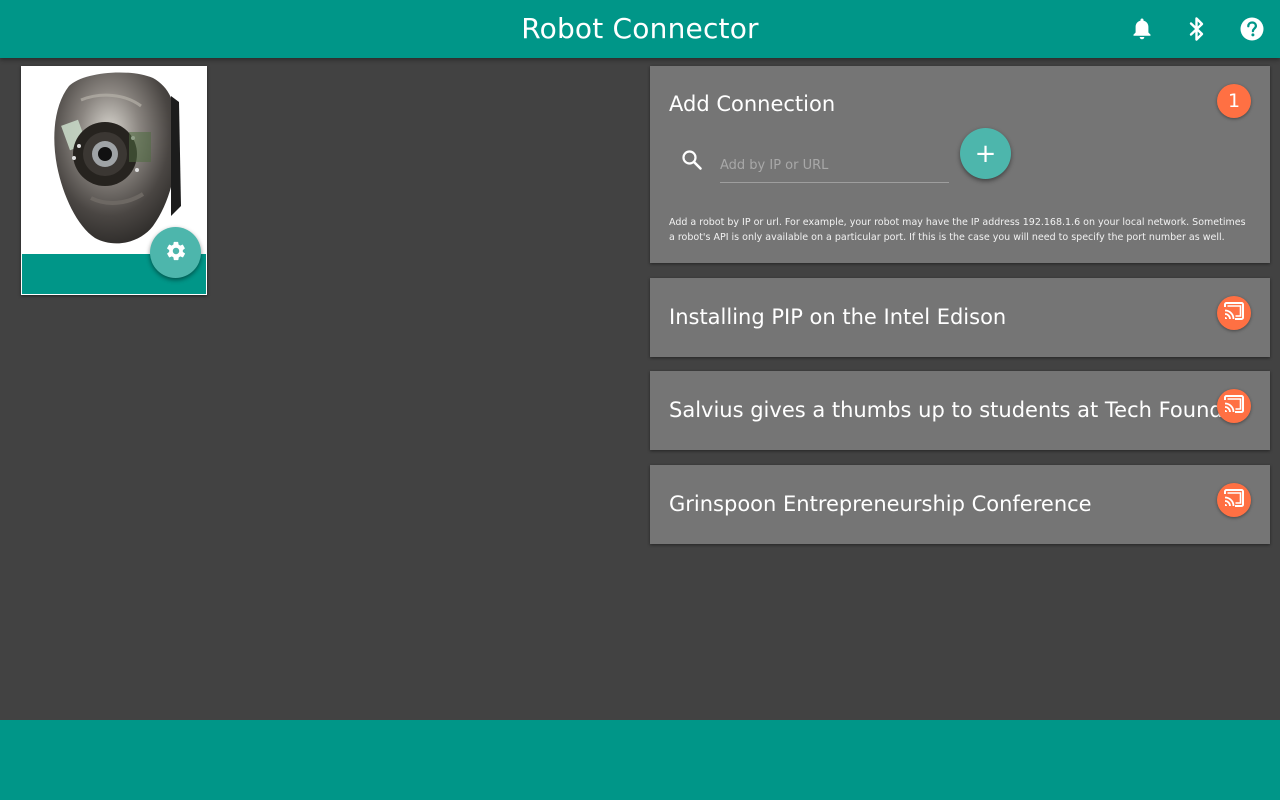 Image resolution: width=1280 pixels, height=800 pixels. What do you see at coordinates (640, 760) in the screenshot?
I see `bottom-bar` at bounding box center [640, 760].